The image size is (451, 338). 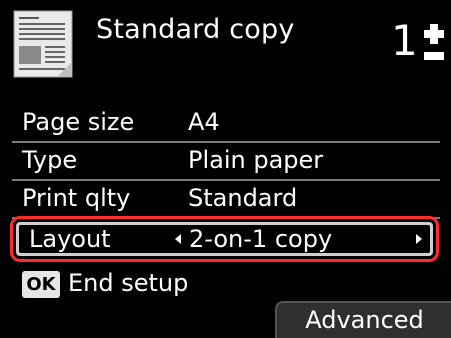 I want to click on setting-value: 2-on-1 copy, so click(x=261, y=239).